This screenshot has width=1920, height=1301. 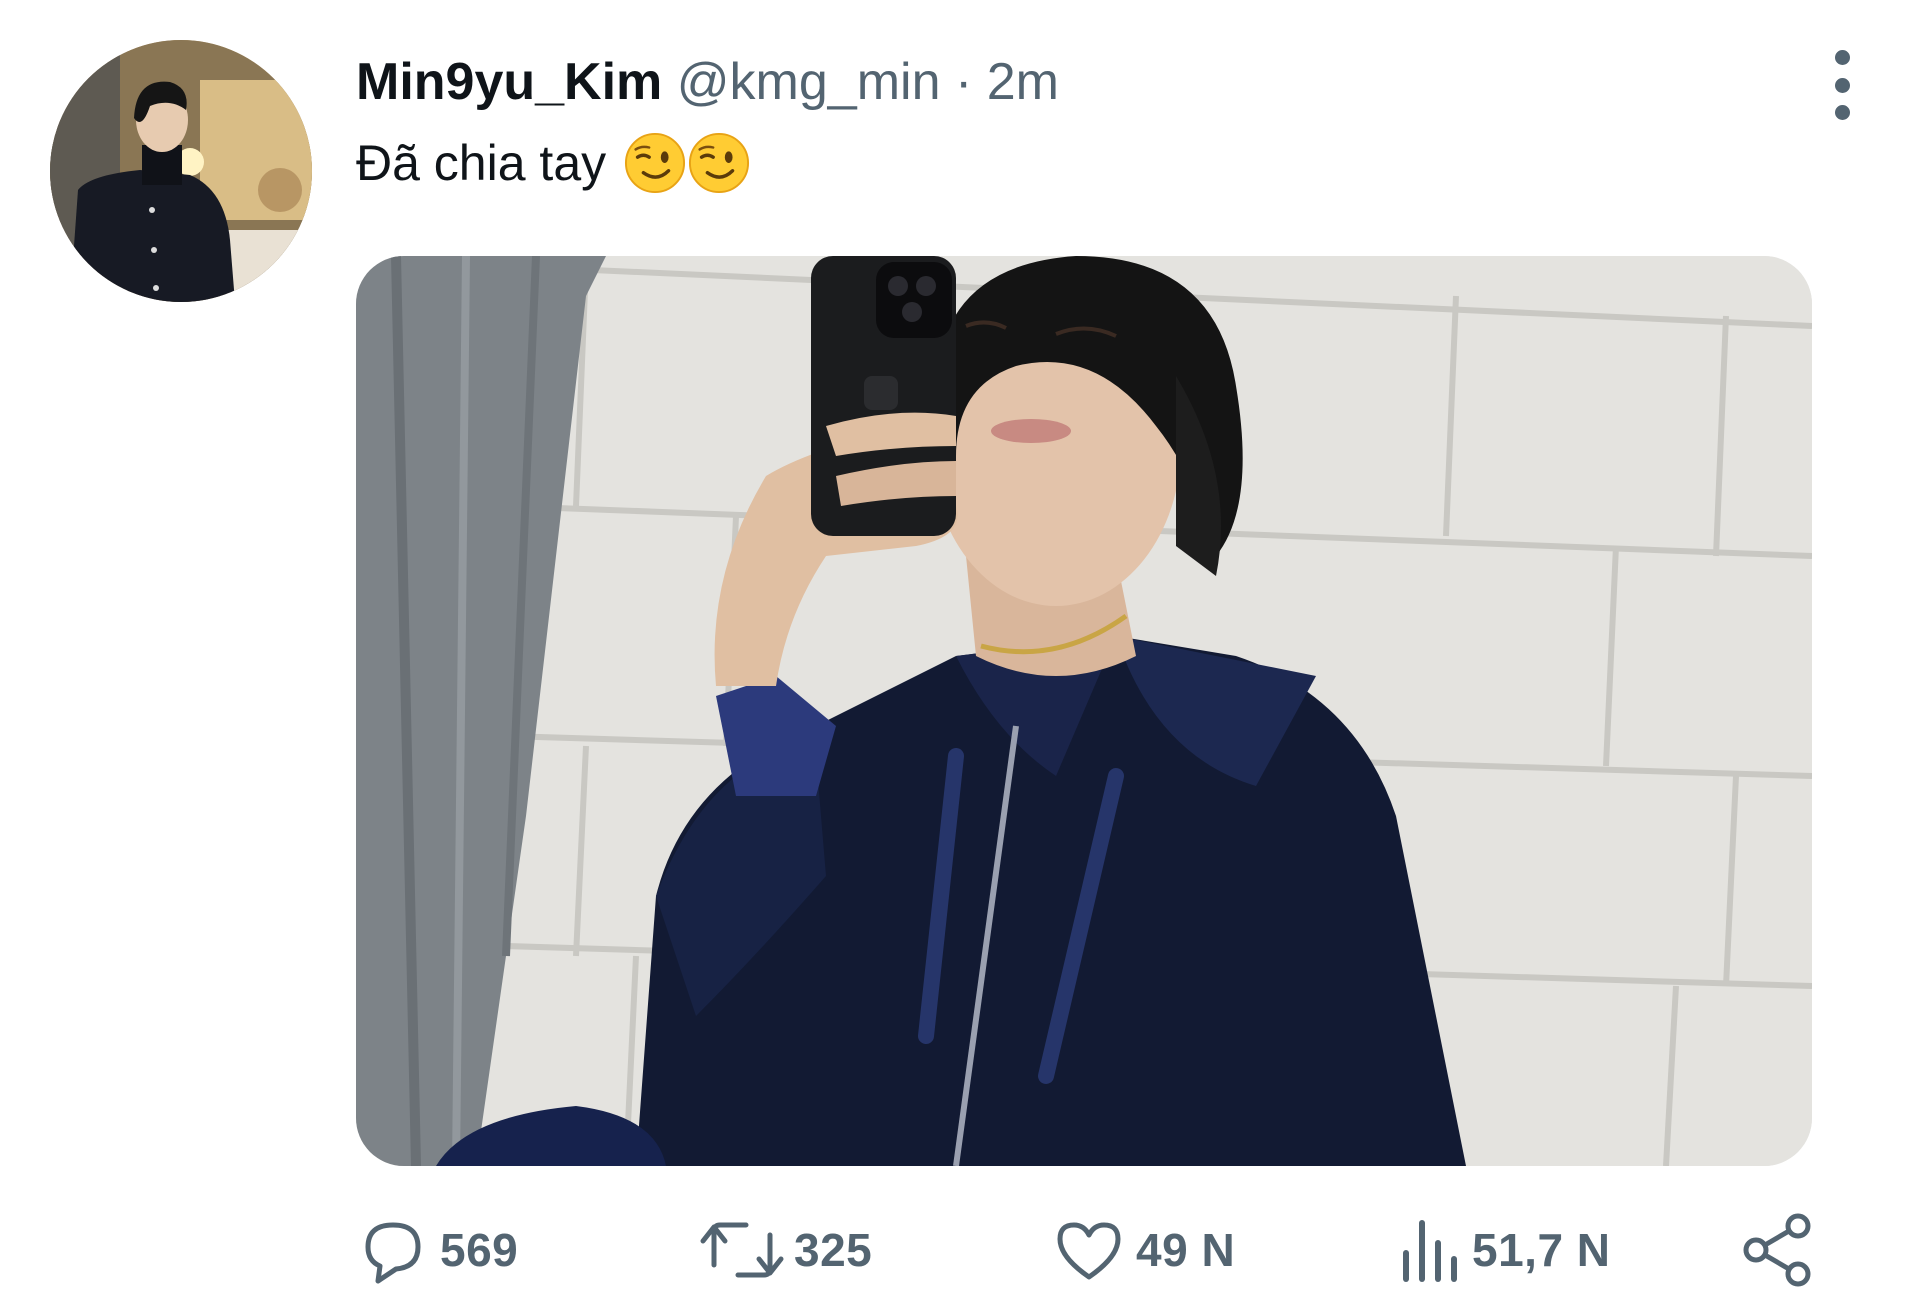 I want to click on more-options-button, so click(x=1842, y=85).